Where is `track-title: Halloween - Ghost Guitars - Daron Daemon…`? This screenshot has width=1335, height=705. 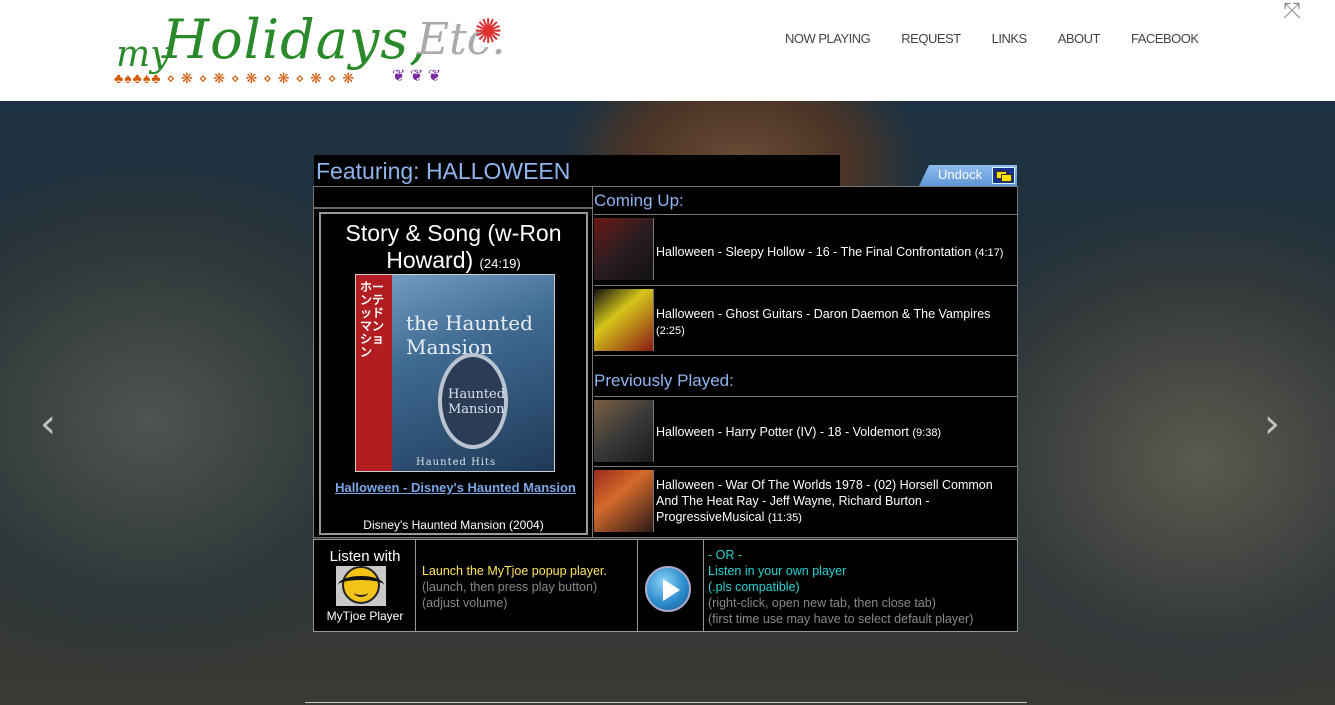
track-title: Halloween - Ghost Guitars - Daron Daemon… is located at coordinates (823, 322).